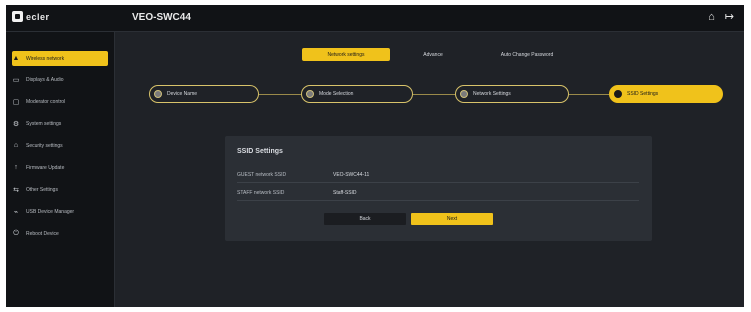 This screenshot has height=312, width=751. What do you see at coordinates (45, 167) in the screenshot?
I see `sidebar-item-label: Firmware Update` at bounding box center [45, 167].